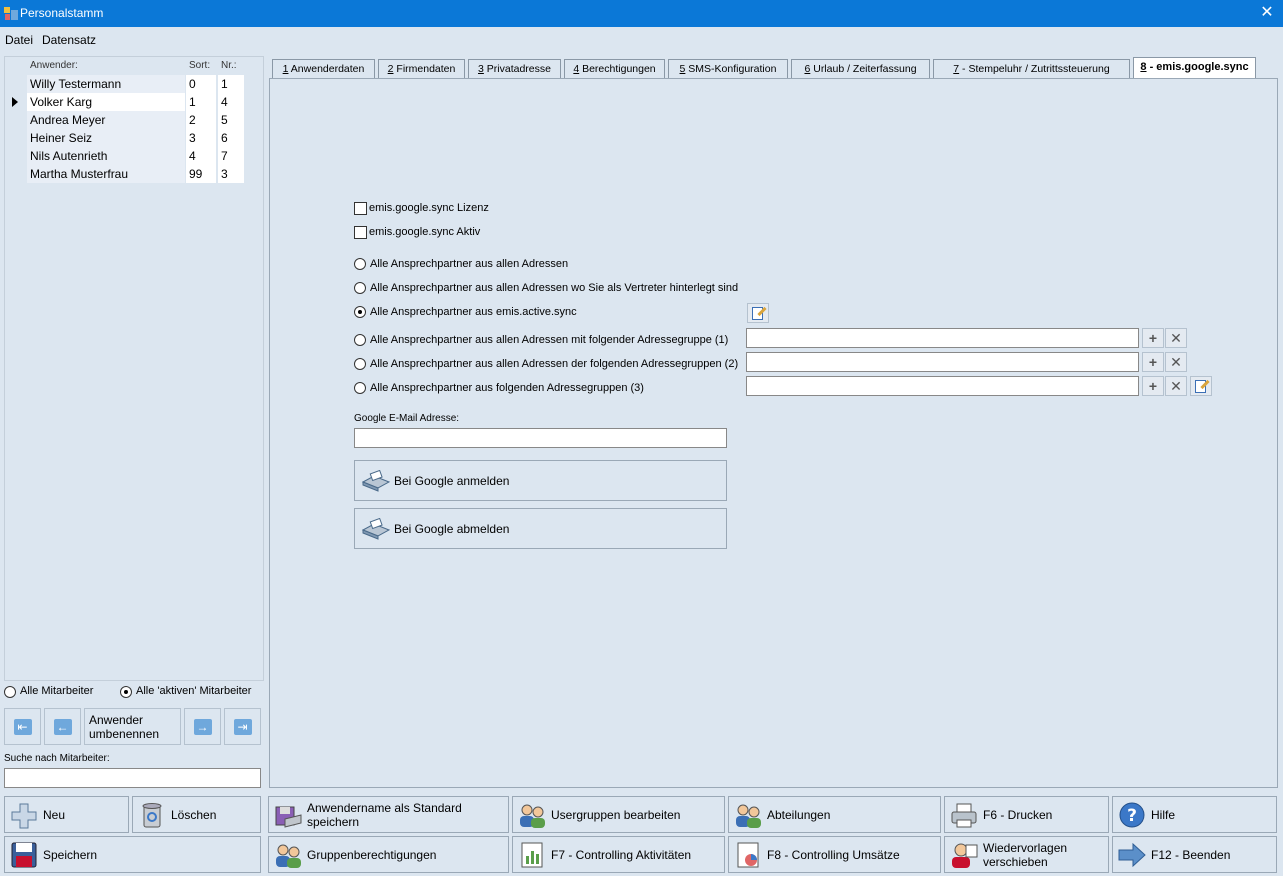 This screenshot has height=876, width=1283. What do you see at coordinates (360, 364) in the screenshot?
I see `option5-radio` at bounding box center [360, 364].